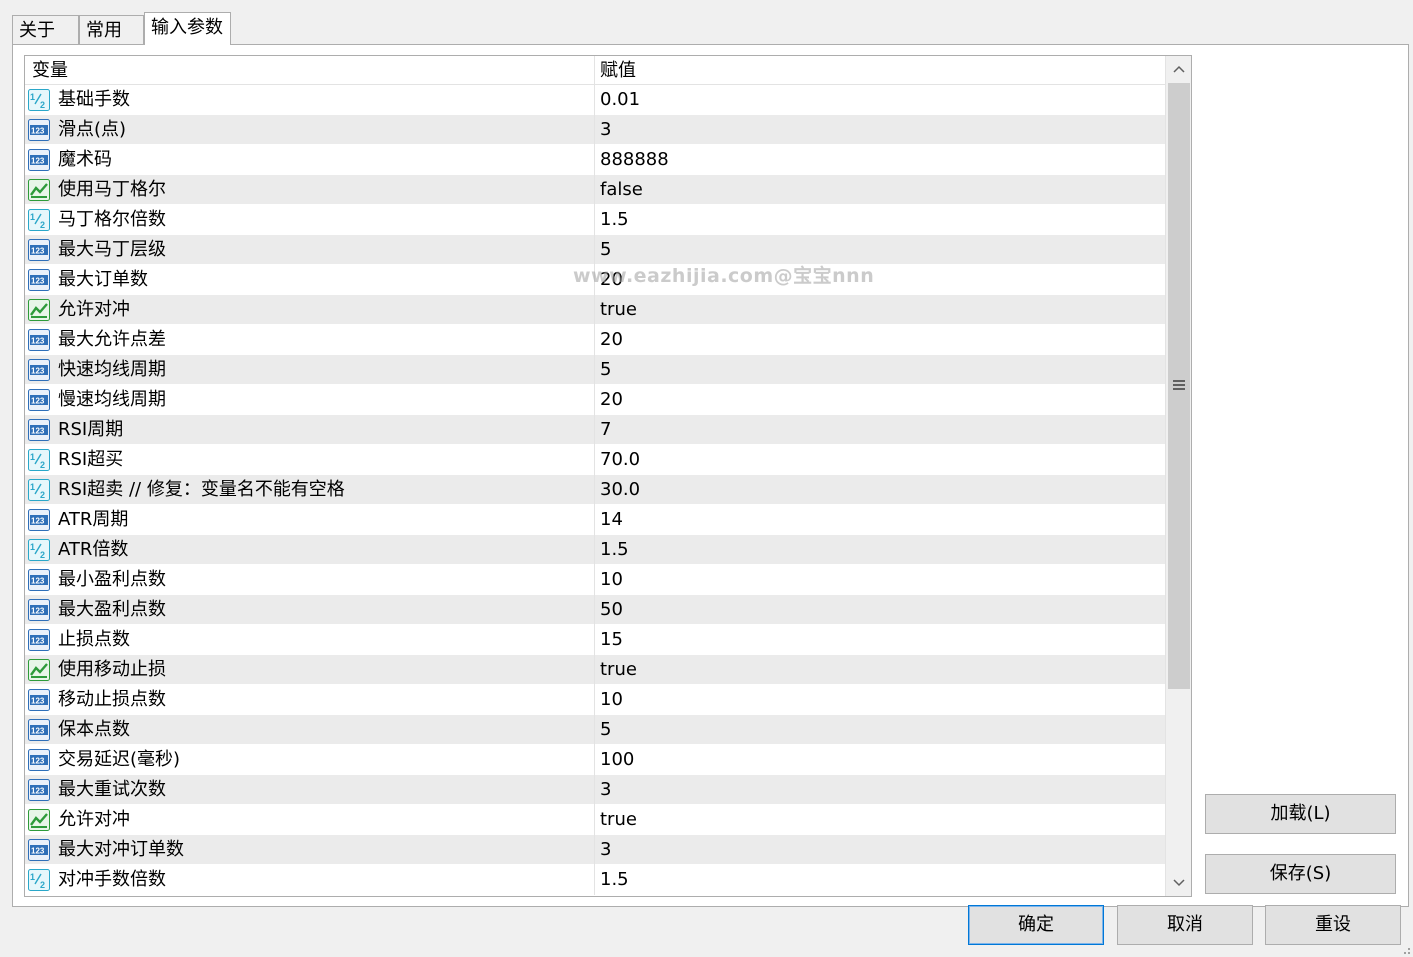  I want to click on vertical-scrollbar, so click(1178, 476).